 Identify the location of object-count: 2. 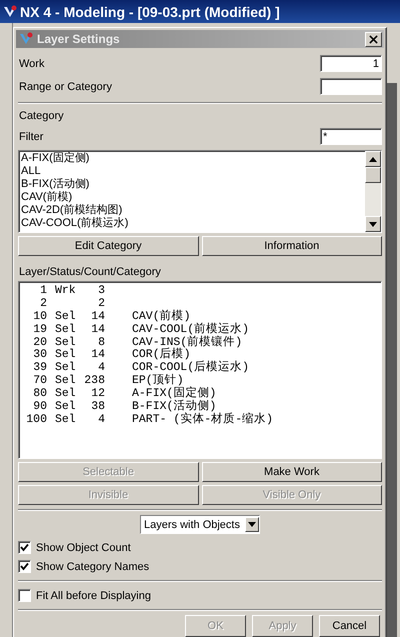
(101, 303).